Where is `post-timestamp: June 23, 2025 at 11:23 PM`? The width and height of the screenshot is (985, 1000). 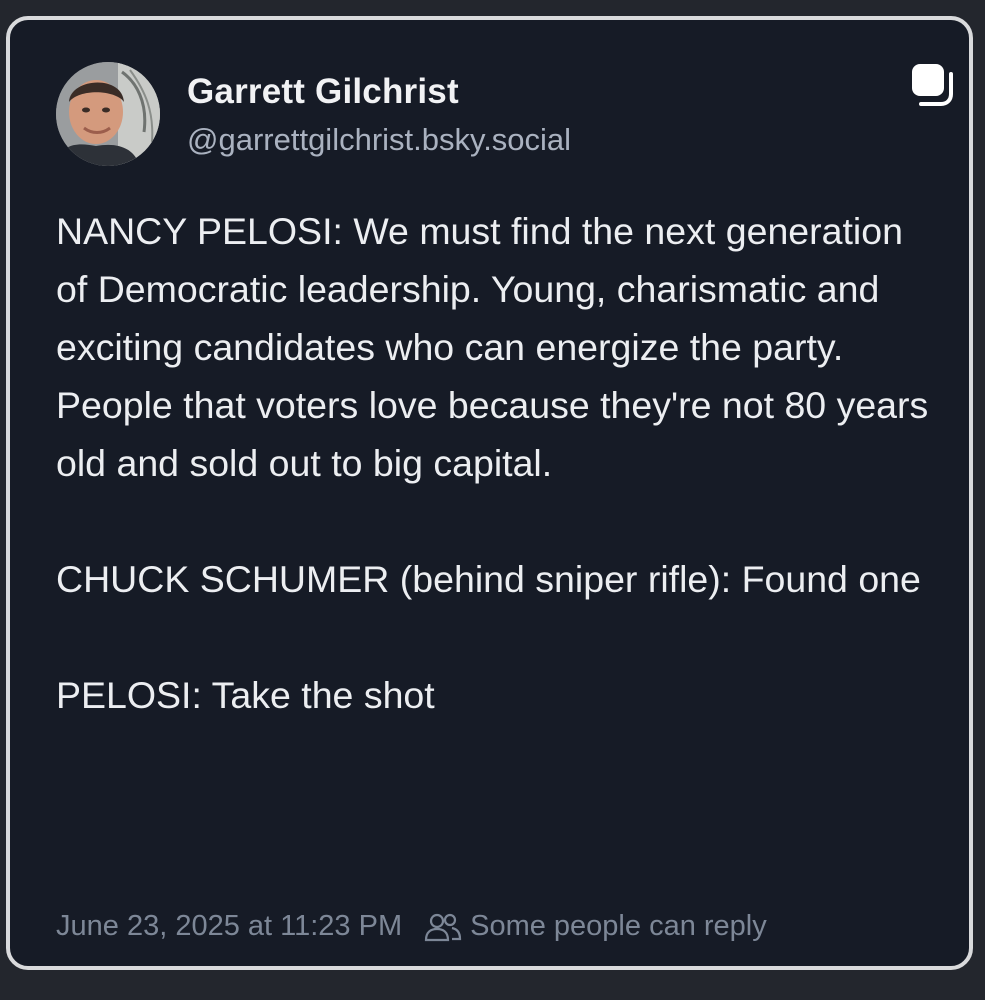
post-timestamp: June 23, 2025 at 11:23 PM is located at coordinates (229, 926).